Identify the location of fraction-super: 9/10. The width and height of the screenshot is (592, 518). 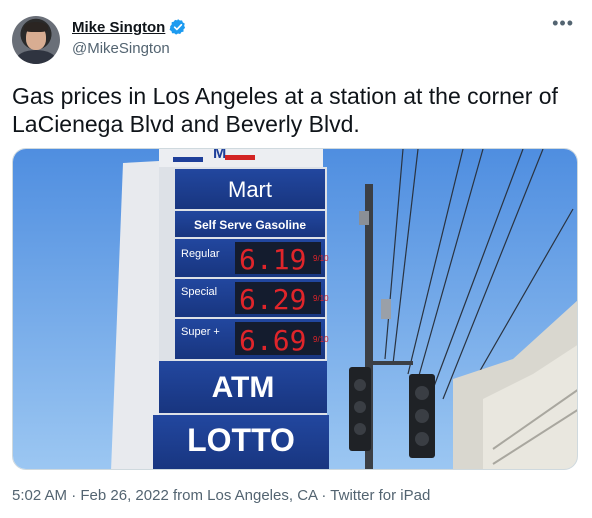
(321, 339).